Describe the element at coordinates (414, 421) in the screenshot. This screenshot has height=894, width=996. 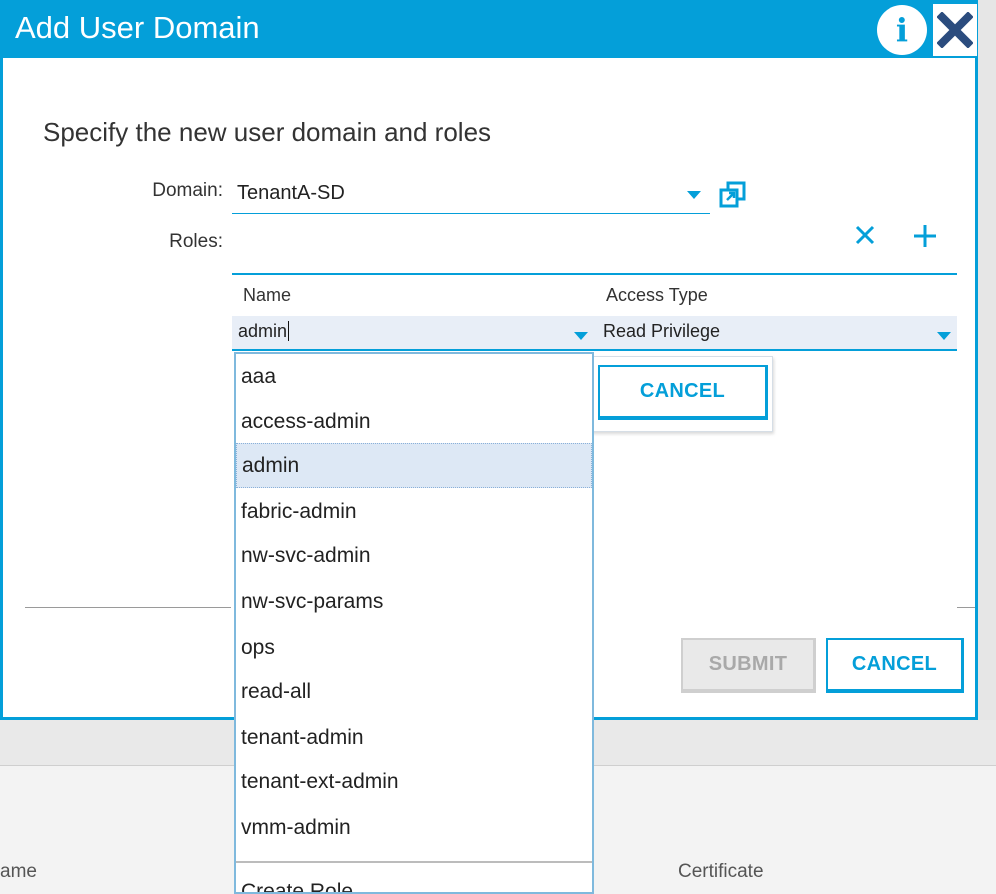
I see `dropdown-option: access-admin` at that location.